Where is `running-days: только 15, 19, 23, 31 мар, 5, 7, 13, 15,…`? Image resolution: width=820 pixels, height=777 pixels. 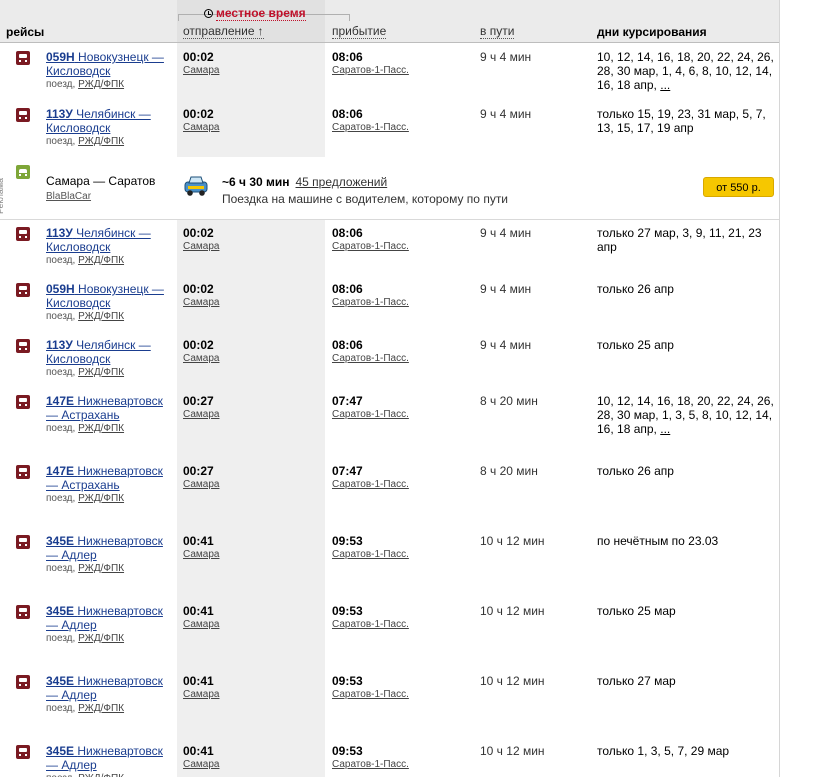 running-days: только 15, 19, 23, 31 мар, 5, 7, 13, 15,… is located at coordinates (686, 121).